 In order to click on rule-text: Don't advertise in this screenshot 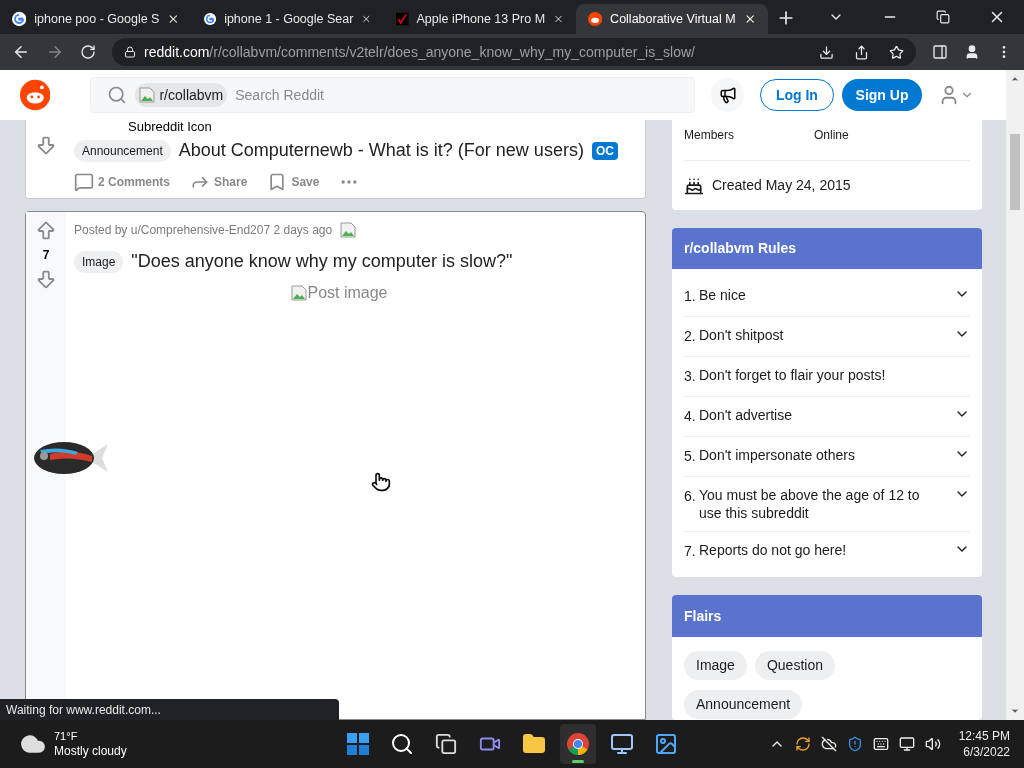, I will do `click(746, 415)`.